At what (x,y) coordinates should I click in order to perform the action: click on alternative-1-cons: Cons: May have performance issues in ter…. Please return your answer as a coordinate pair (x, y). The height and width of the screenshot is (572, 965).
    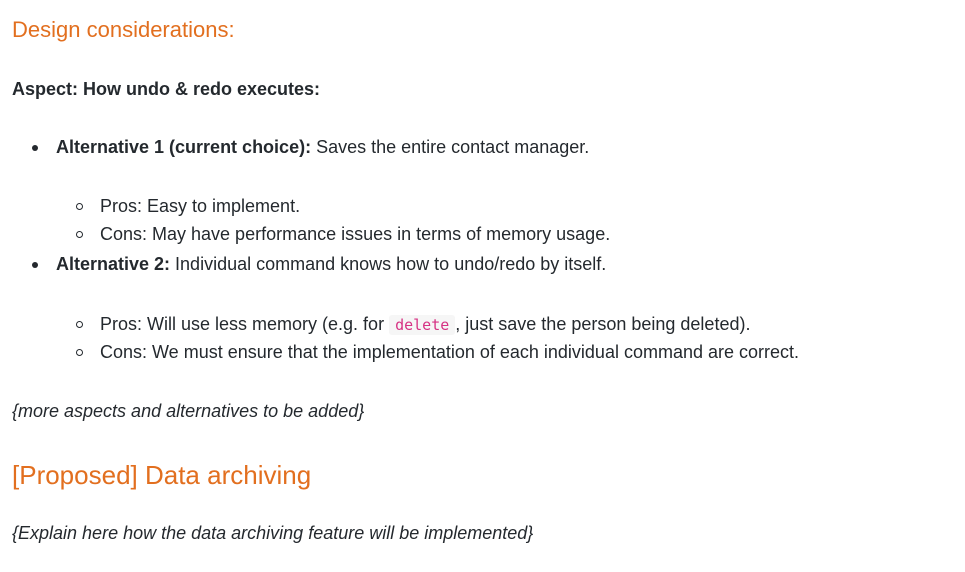
    Looking at the image, I should click on (355, 234).